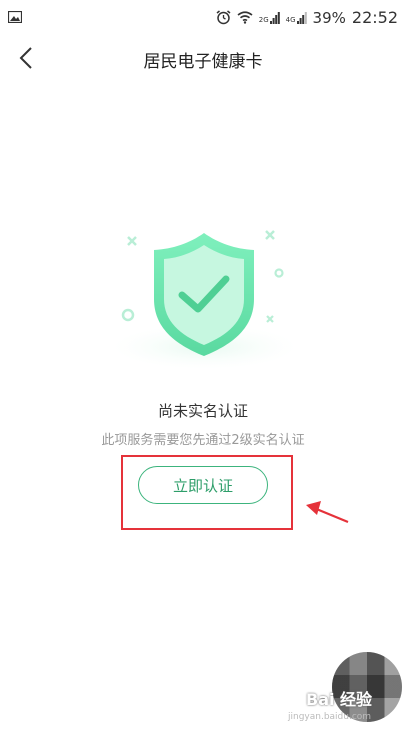  I want to click on status-icons: 2G 4G 39% 22:52, so click(307, 17).